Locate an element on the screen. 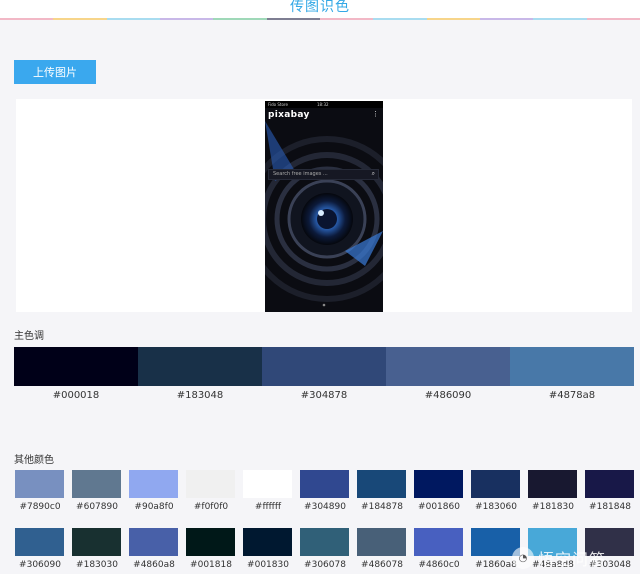 This screenshot has height=574, width=640. other-color-hex: #7890c0 is located at coordinates (40, 507).